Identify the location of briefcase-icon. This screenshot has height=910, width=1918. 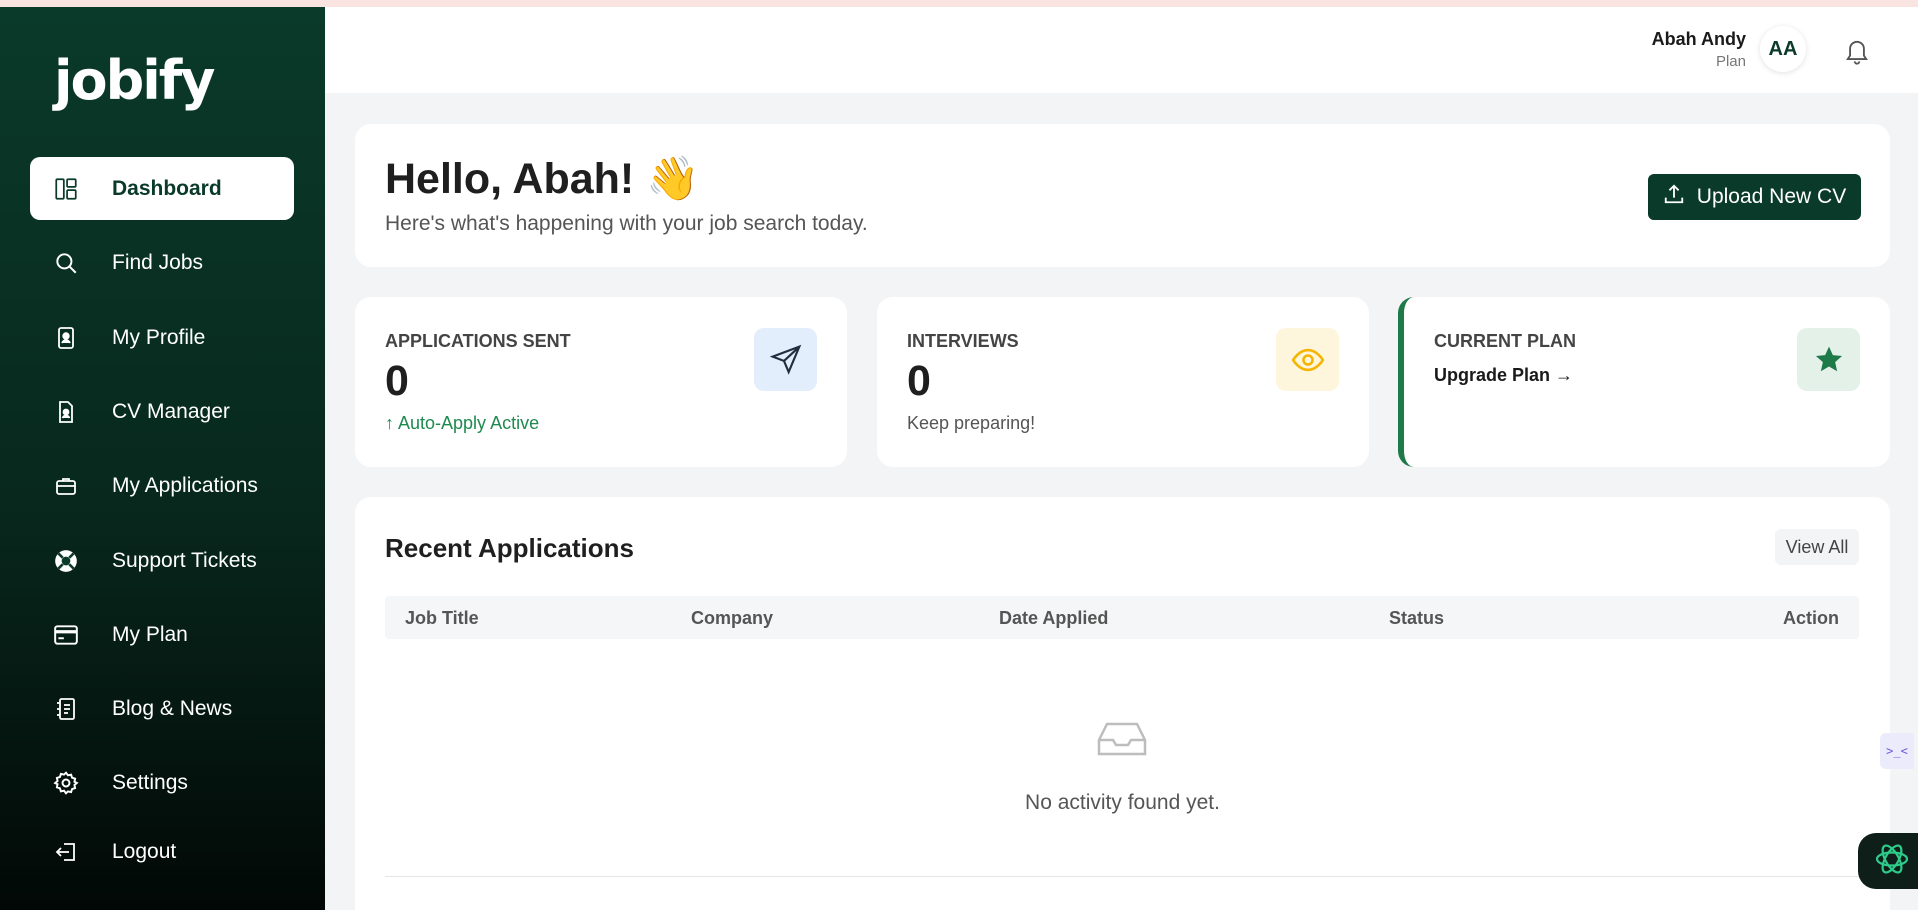
(66, 486).